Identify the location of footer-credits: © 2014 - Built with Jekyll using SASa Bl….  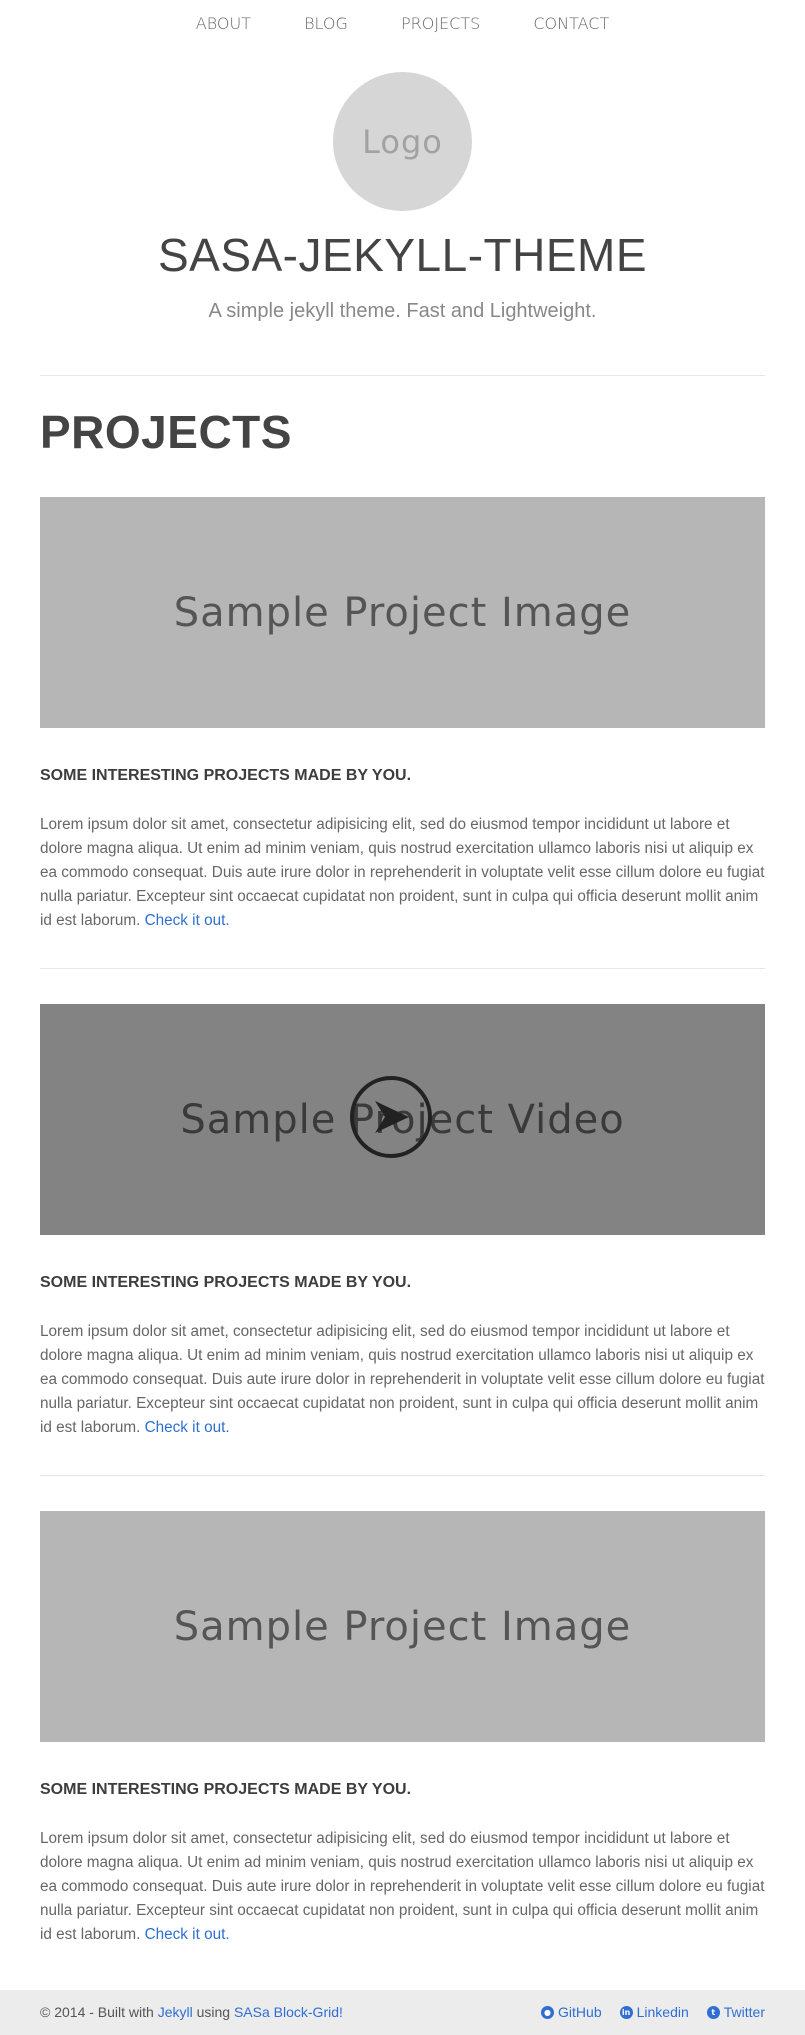
(191, 2012).